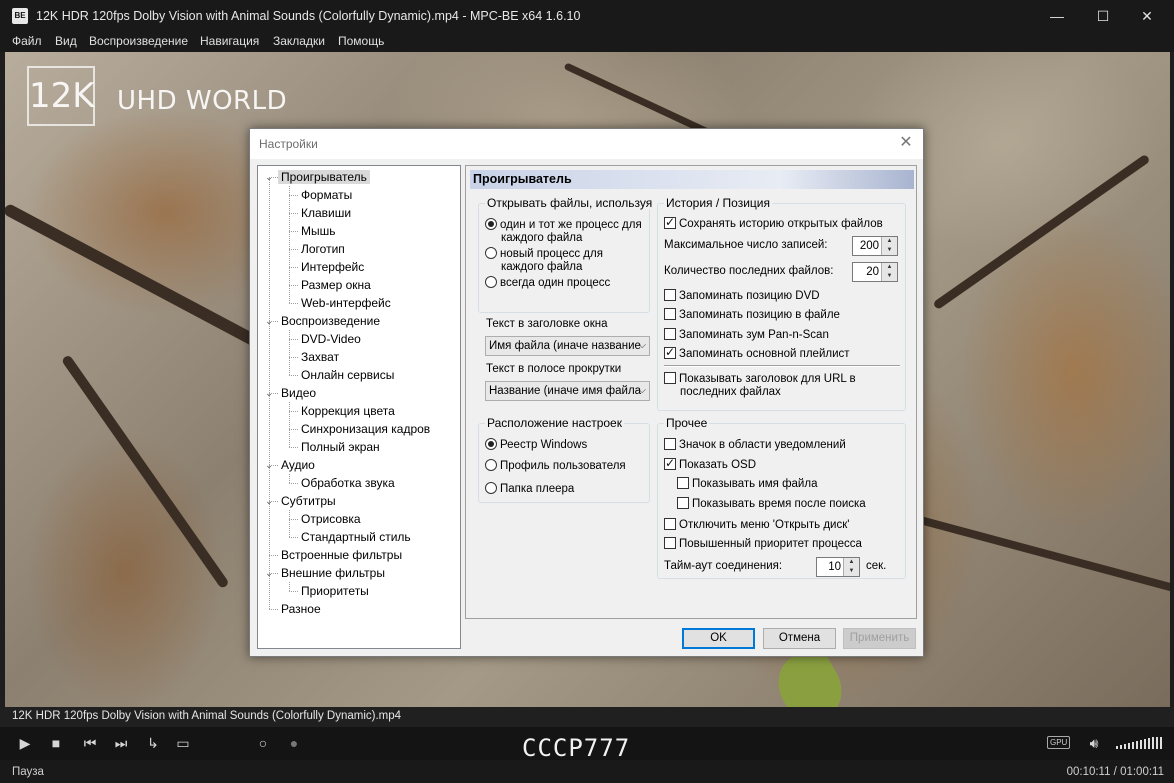  Describe the element at coordinates (838, 567) in the screenshot. I see `timeout-spinner: 10 ▲ ▼` at that location.